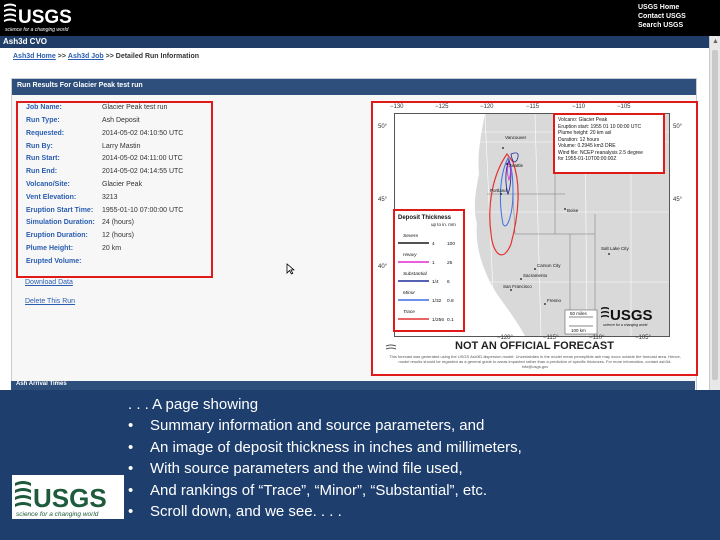 The image size is (720, 540). What do you see at coordinates (143, 133) in the screenshot?
I see `info-value: 2014-05-02 04:10:50 UTC` at bounding box center [143, 133].